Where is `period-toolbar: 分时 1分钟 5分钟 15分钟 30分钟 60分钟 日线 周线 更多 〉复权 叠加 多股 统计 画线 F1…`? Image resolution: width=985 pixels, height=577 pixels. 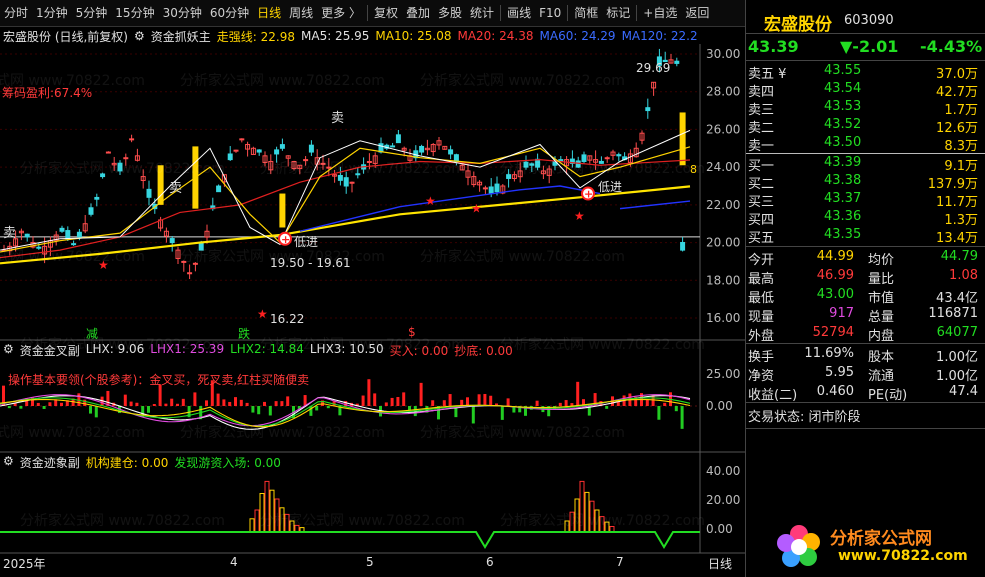
period-toolbar: 分时 1分钟 5分钟 15分钟 30分钟 60分钟 日线 周线 更多 〉复权 叠加 多股 统计 画线 F1… is located at coordinates (372, 13).